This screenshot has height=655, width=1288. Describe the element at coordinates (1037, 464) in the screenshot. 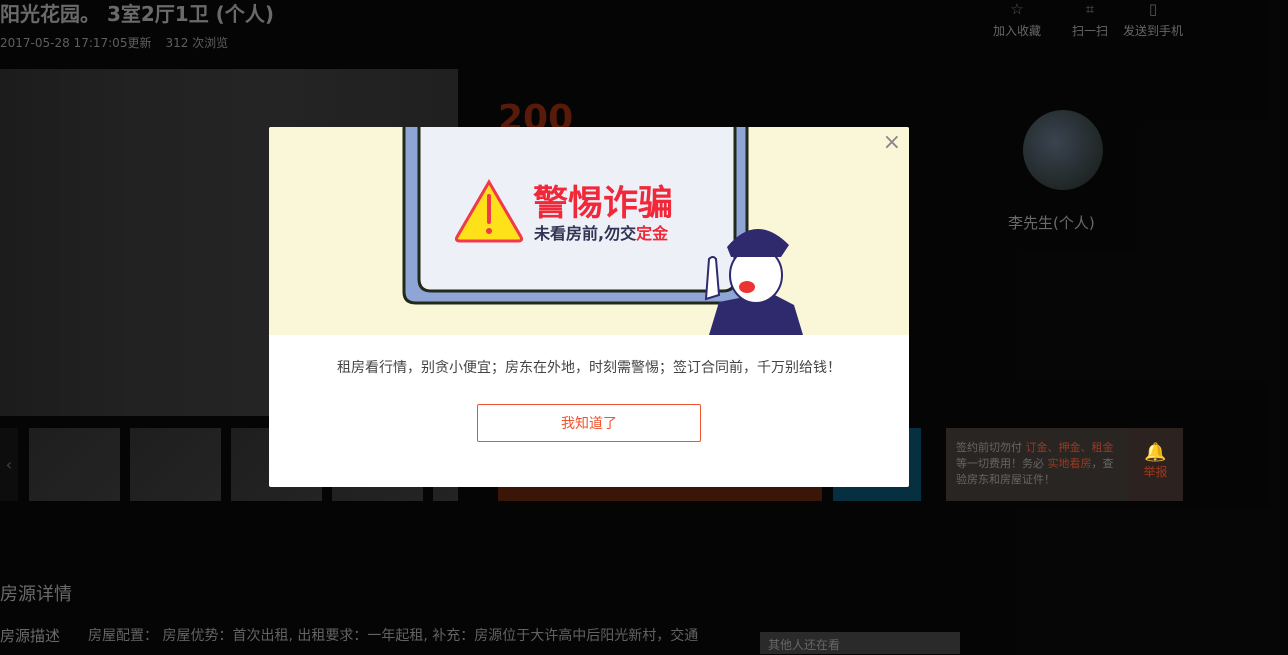

I see `safety-tip: 签约前切勿付 订金、押金、租金等一切费用！务必 实地看房，查验房东和房屋证件！` at that location.